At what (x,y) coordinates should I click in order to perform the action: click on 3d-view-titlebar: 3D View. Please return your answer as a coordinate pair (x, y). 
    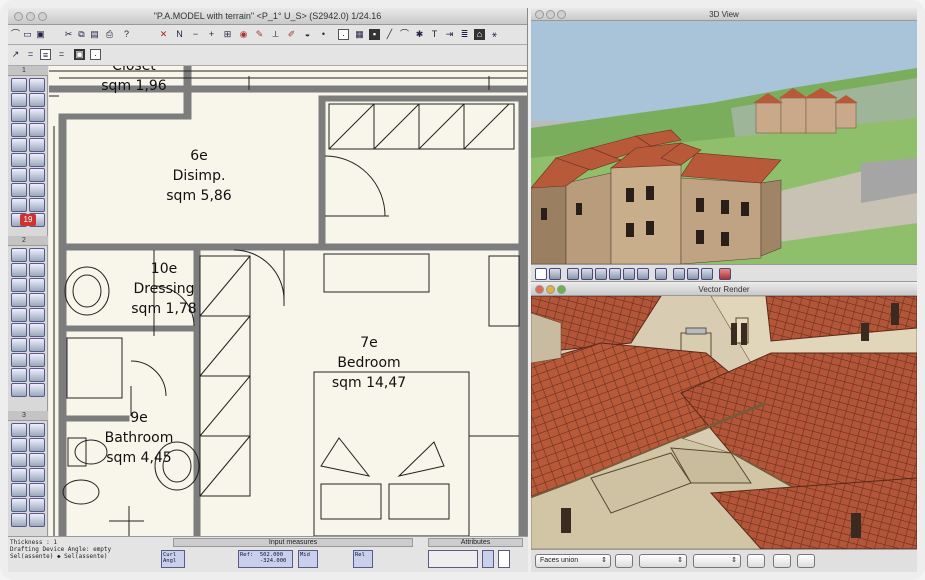
    Looking at the image, I should click on (724, 14).